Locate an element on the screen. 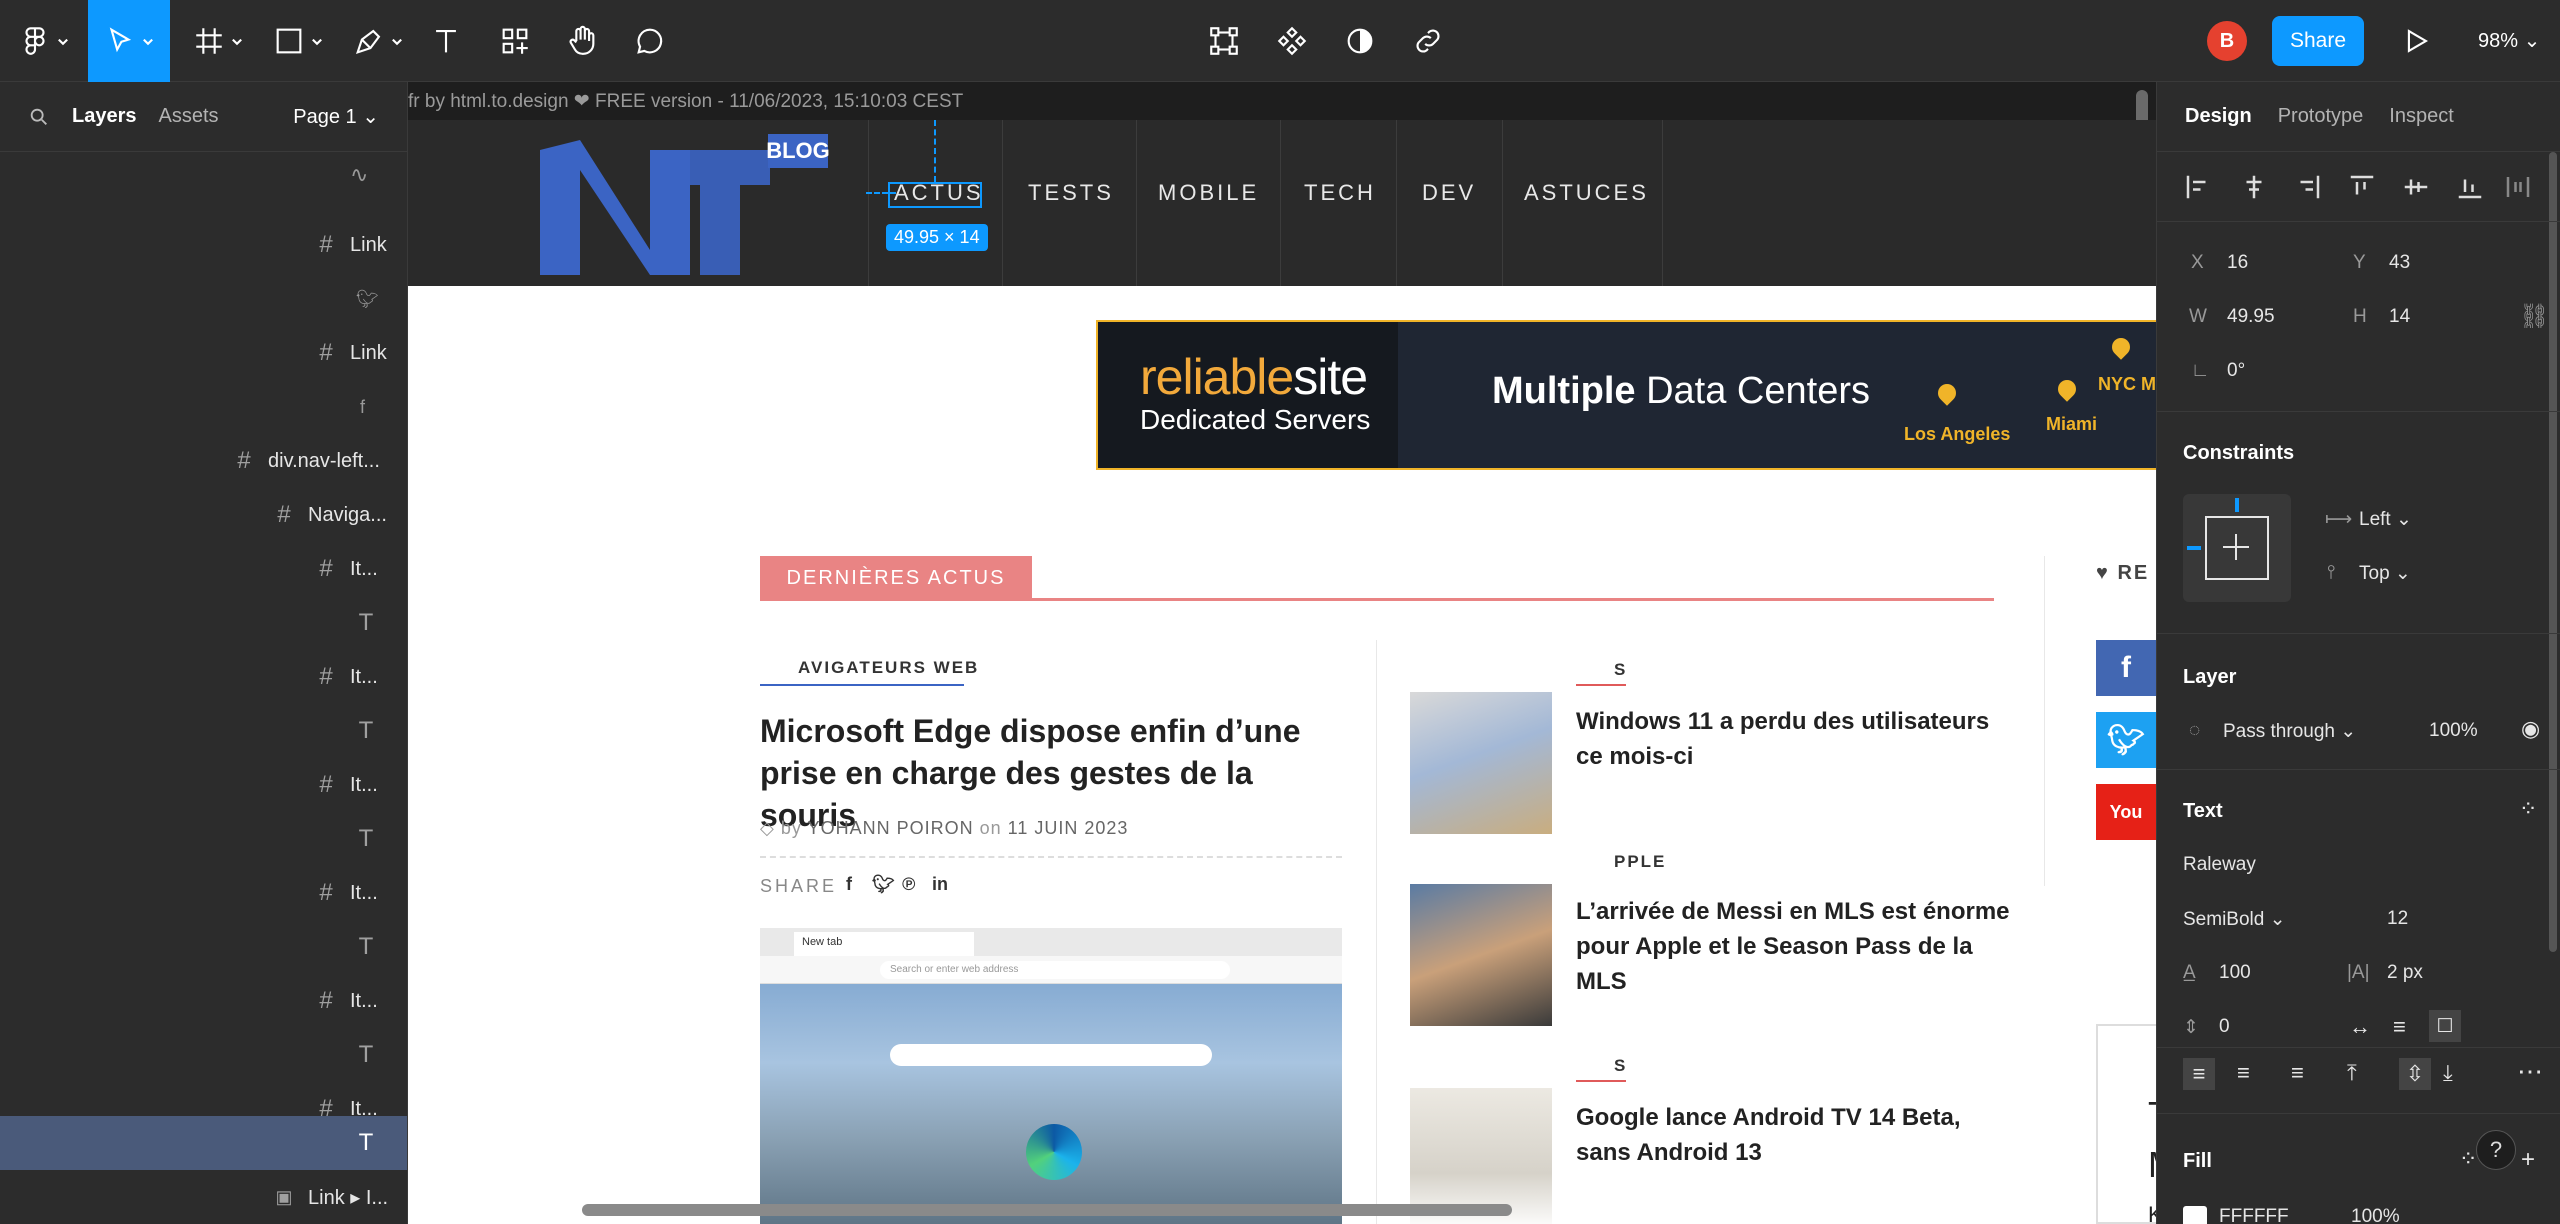 The width and height of the screenshot is (2560, 1224). article-image: New tab Search or enter web address is located at coordinates (1051, 1076).